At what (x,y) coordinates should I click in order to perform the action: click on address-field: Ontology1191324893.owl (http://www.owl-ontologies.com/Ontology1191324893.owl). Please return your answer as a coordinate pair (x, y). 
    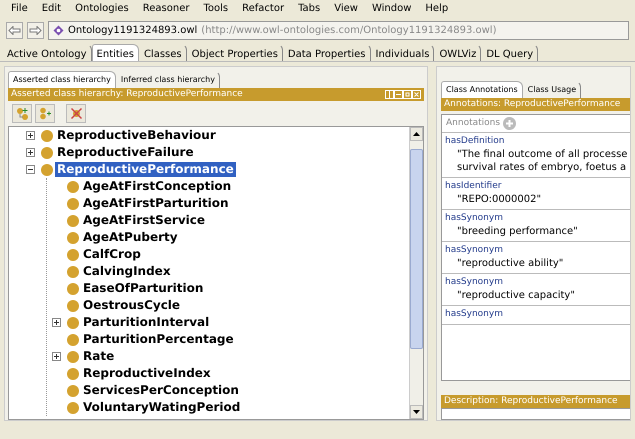
    Looking at the image, I should click on (338, 30).